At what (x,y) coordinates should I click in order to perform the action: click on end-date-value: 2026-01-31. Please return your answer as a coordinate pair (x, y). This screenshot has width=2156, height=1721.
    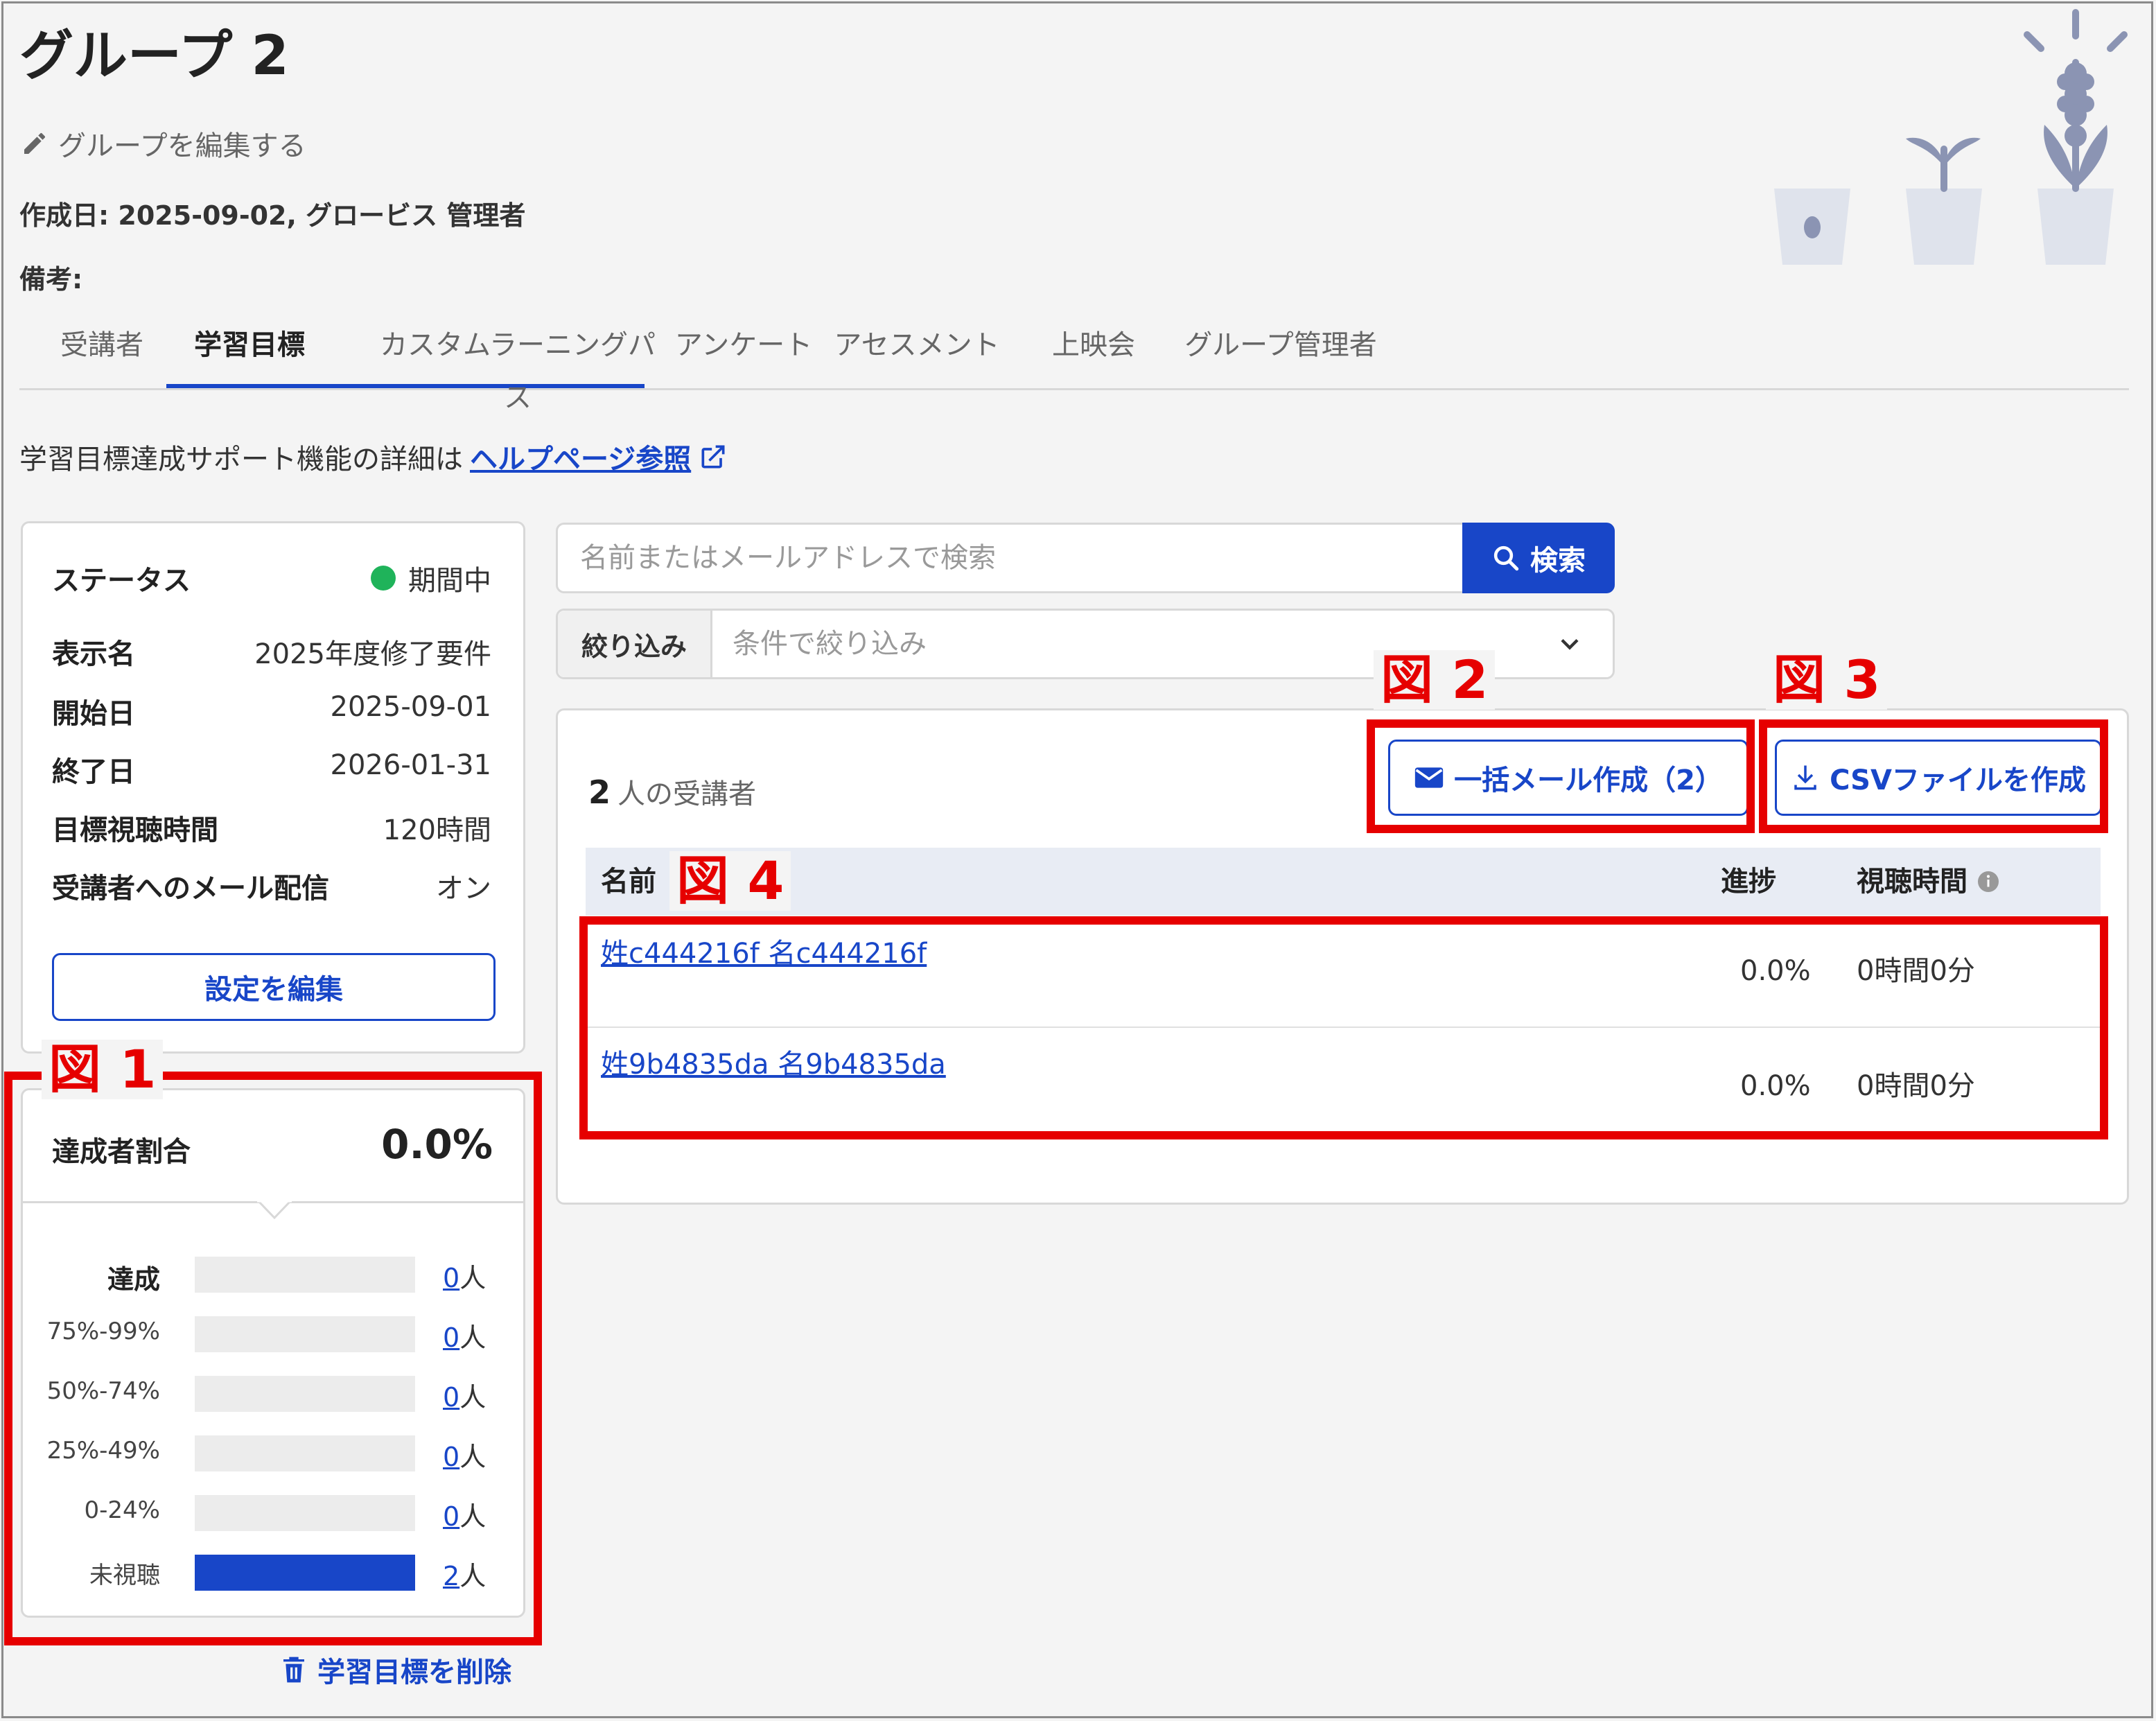
    Looking at the image, I should click on (410, 765).